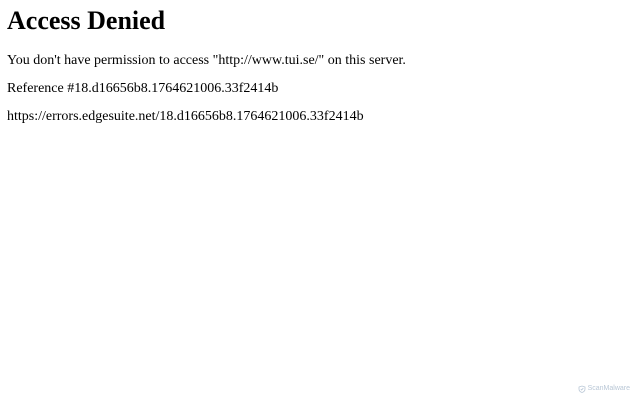 The width and height of the screenshot is (640, 404). Describe the element at coordinates (582, 389) in the screenshot. I see `scanmalware-logo-icon` at that location.